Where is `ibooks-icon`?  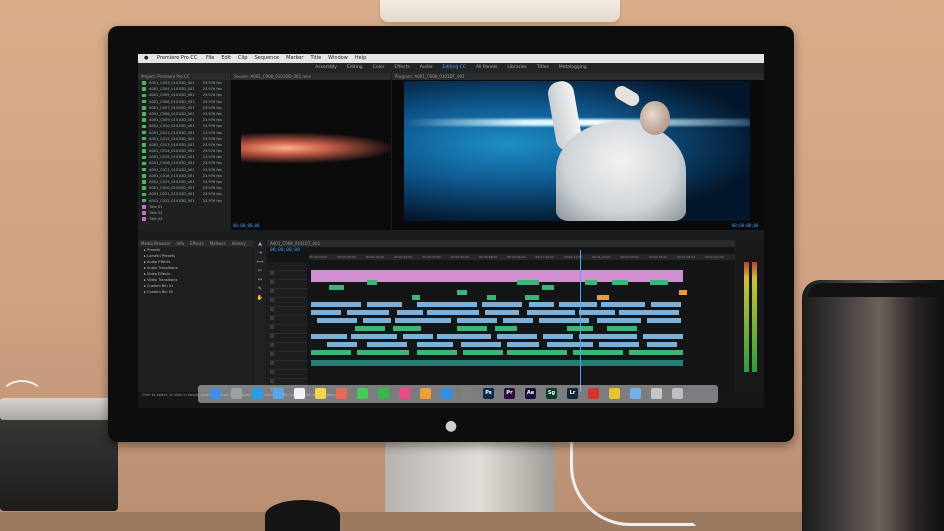 ibooks-icon is located at coordinates (425, 393).